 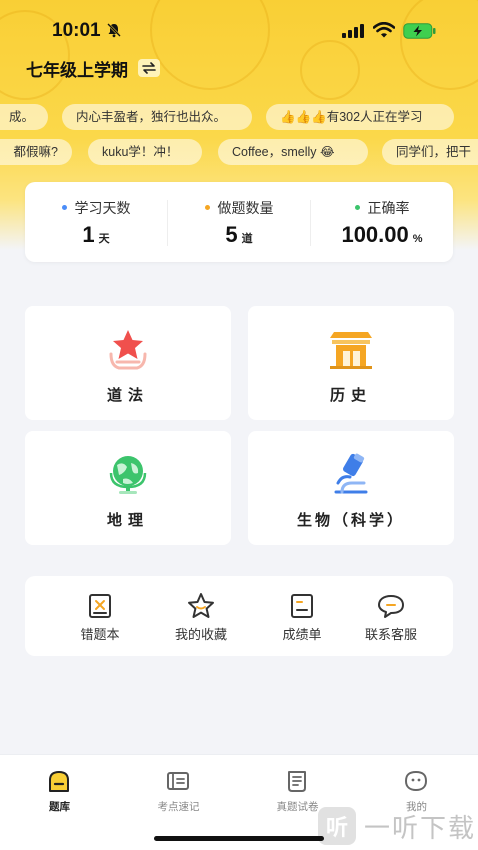 I want to click on subject-label: 生物（科学）, so click(x=350, y=520).